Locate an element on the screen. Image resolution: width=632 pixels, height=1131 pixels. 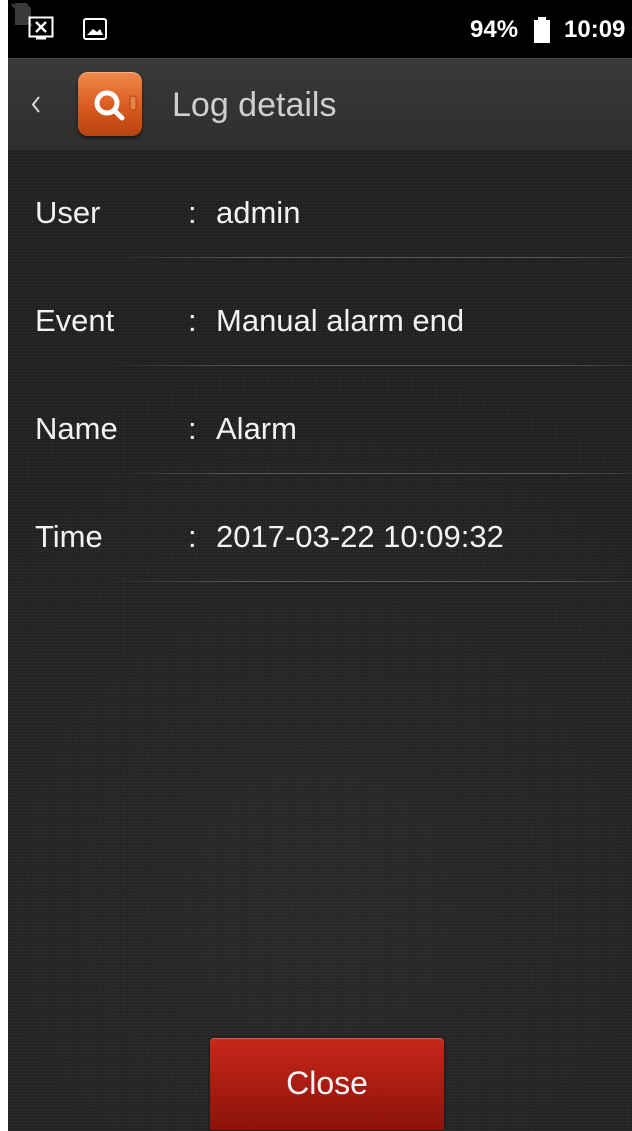
detail-value: 2017-03-22 10:09:32 is located at coordinates (360, 536).